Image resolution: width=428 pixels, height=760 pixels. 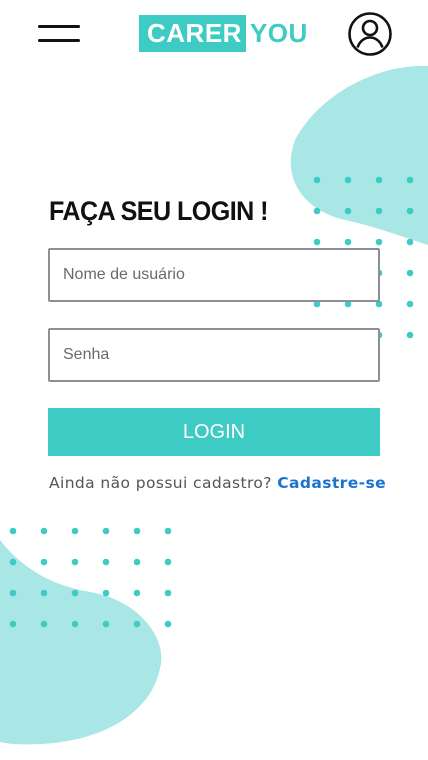 I want to click on user-account-icon, so click(x=370, y=34).